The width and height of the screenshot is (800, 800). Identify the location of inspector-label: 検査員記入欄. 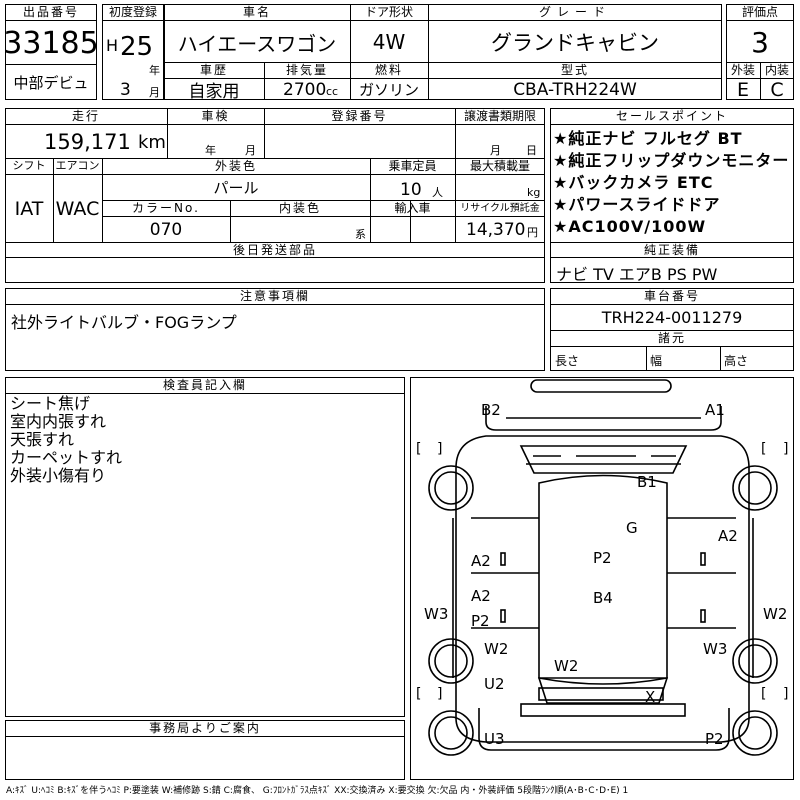
(204, 385).